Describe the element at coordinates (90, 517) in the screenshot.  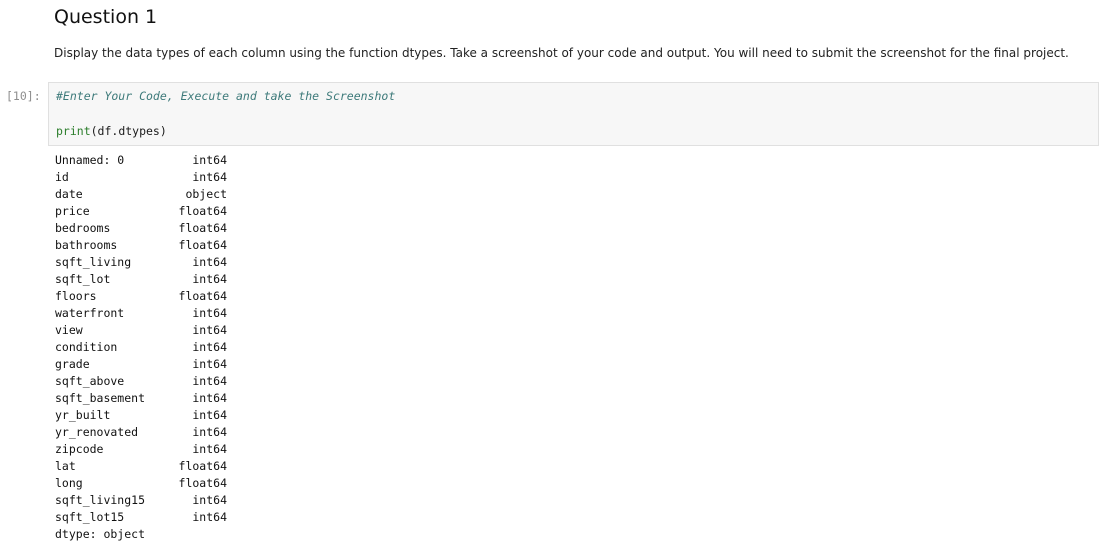
I see `column-name: sqft_lot15` at that location.